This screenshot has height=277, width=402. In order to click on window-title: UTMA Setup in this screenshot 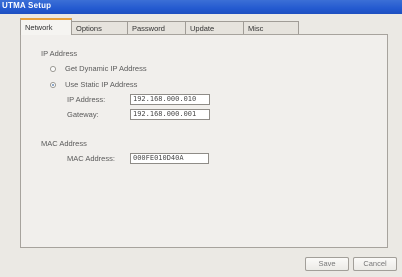, I will do `click(27, 5)`.